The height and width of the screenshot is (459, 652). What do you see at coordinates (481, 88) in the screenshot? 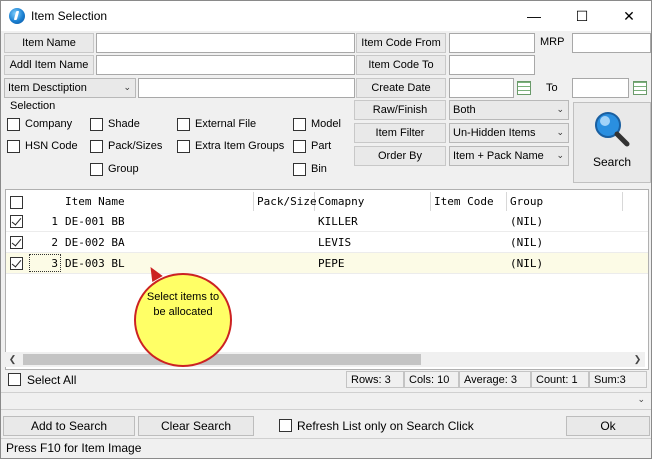
I see `create-date-from-input` at bounding box center [481, 88].